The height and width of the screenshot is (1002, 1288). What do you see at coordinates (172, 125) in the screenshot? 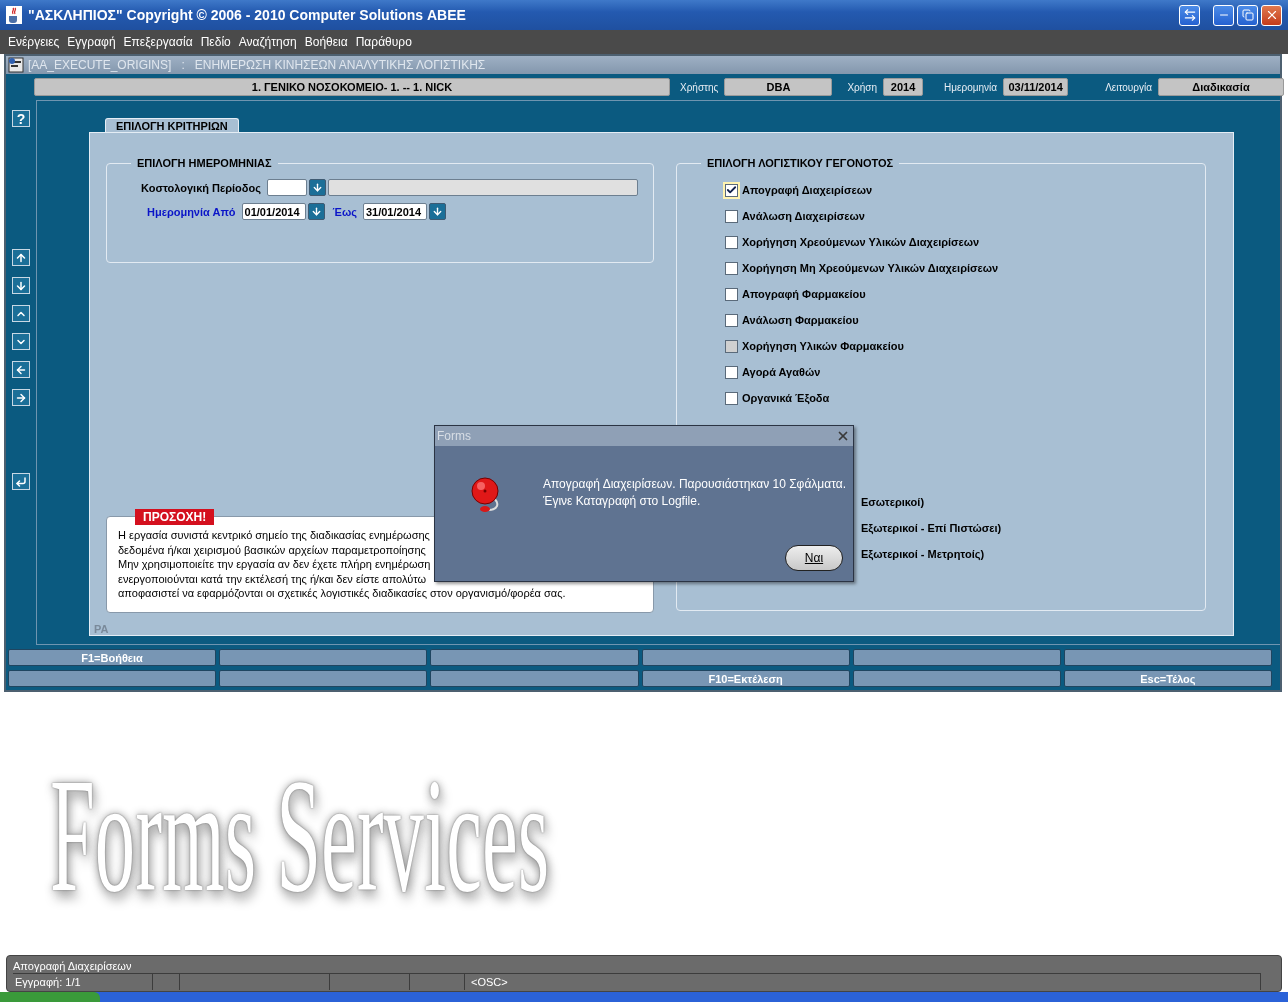
I see `tab: ΕΠΙΛΟΓΗ ΚΡΙΤΗΡΙΩΝ` at bounding box center [172, 125].